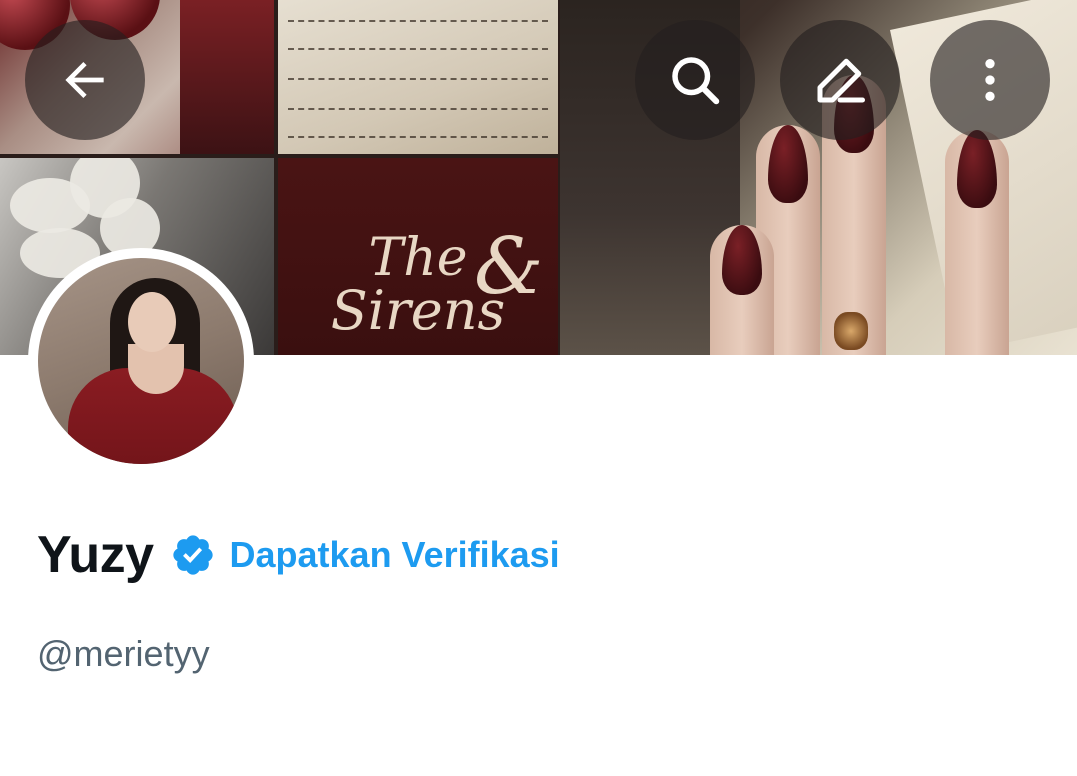 The width and height of the screenshot is (1077, 776). Describe the element at coordinates (95, 555) in the screenshot. I see `display-name: Yuzy` at that location.